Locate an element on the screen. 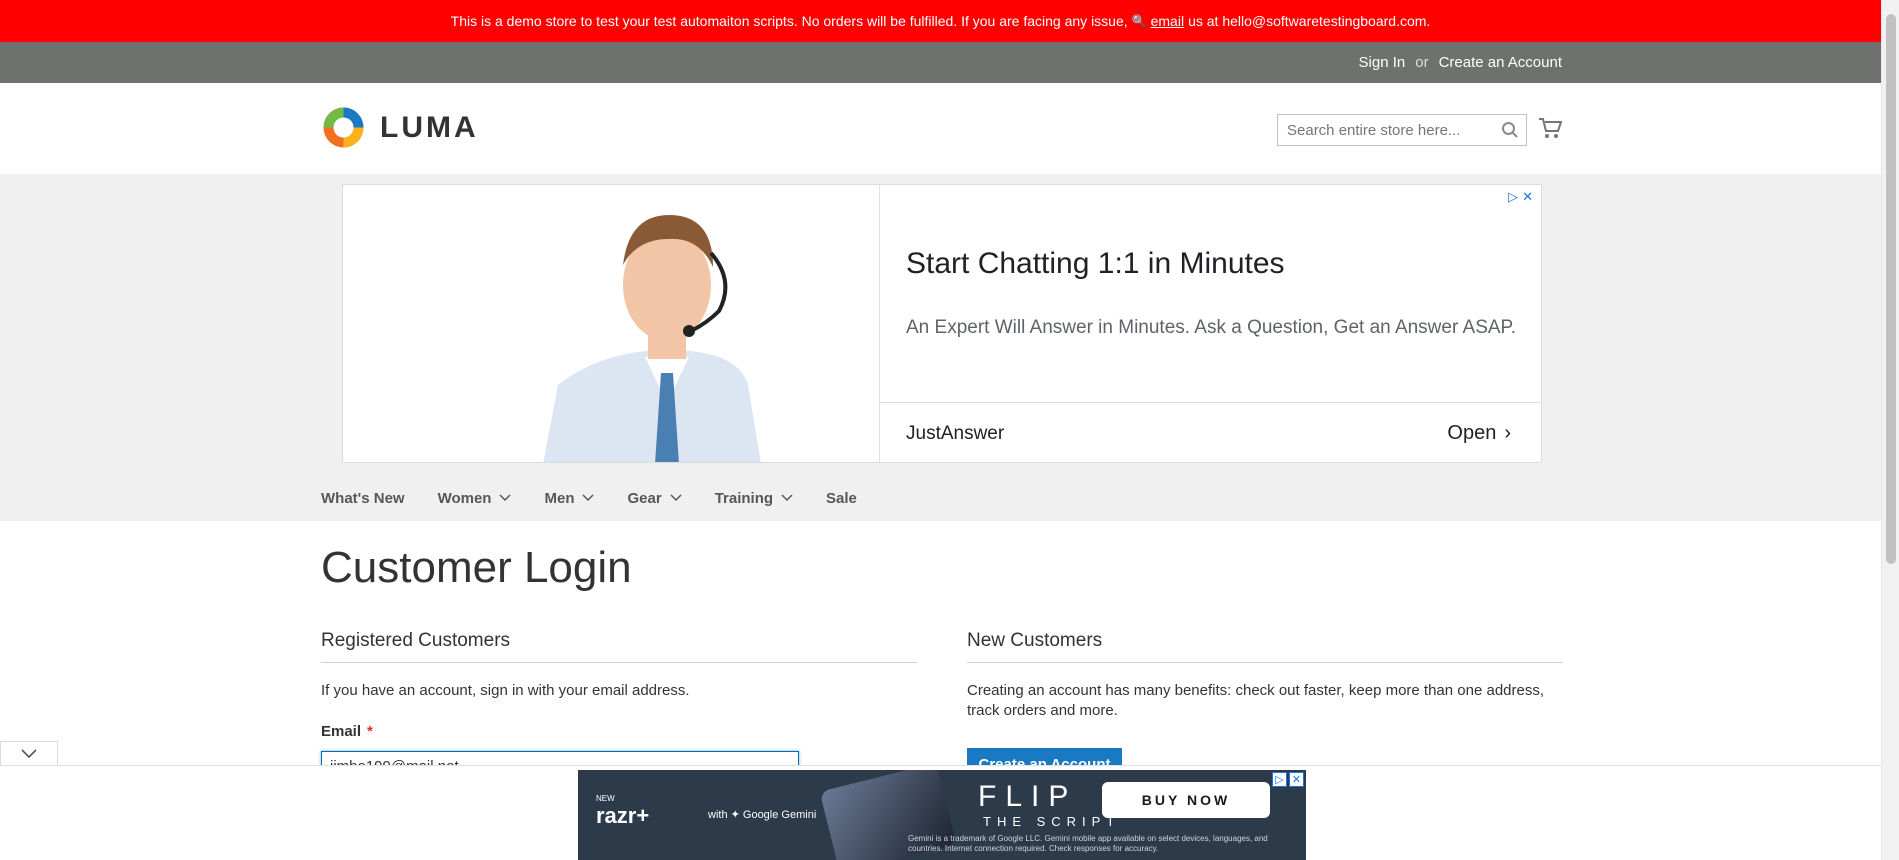 The image size is (1899, 860). nav-item-men: Men is located at coordinates (569, 498).